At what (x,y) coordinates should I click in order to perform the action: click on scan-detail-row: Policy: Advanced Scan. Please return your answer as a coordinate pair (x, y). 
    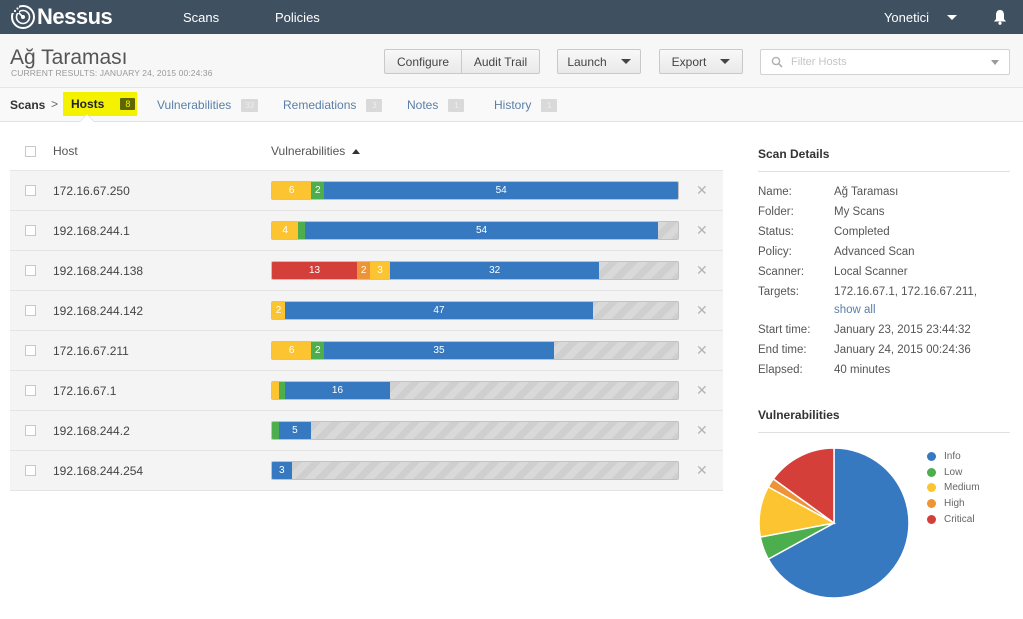
    Looking at the image, I should click on (884, 252).